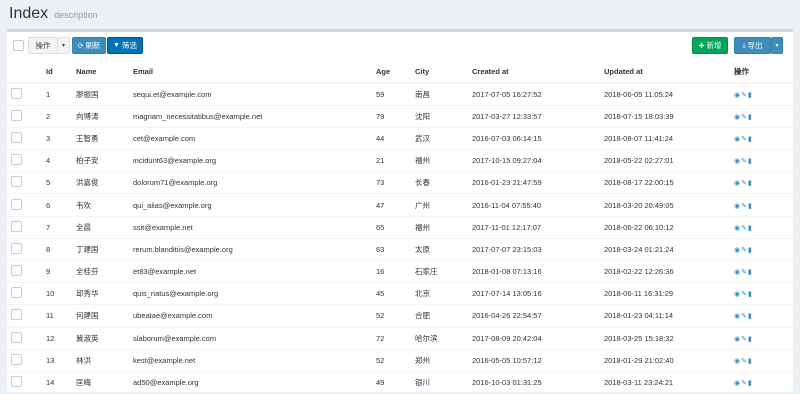 This screenshot has height=394, width=800. What do you see at coordinates (538, 205) in the screenshot?
I see `cell-created-at: 2016-11-04 07:55:40` at bounding box center [538, 205].